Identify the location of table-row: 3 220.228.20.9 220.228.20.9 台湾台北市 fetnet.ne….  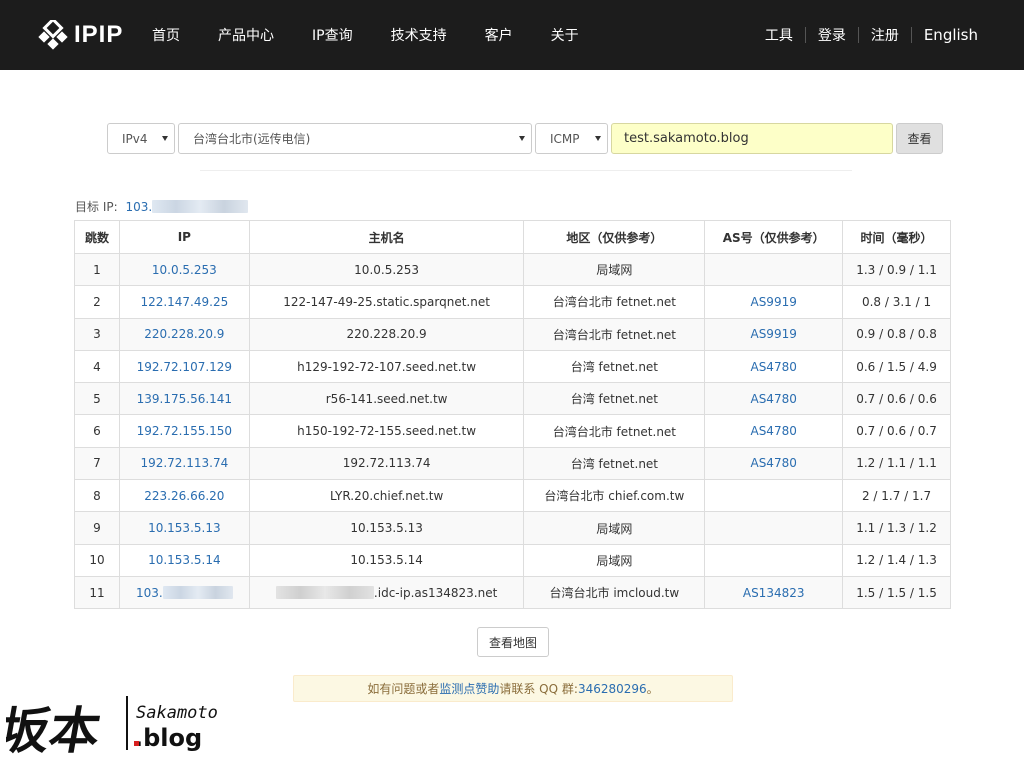
(512, 334).